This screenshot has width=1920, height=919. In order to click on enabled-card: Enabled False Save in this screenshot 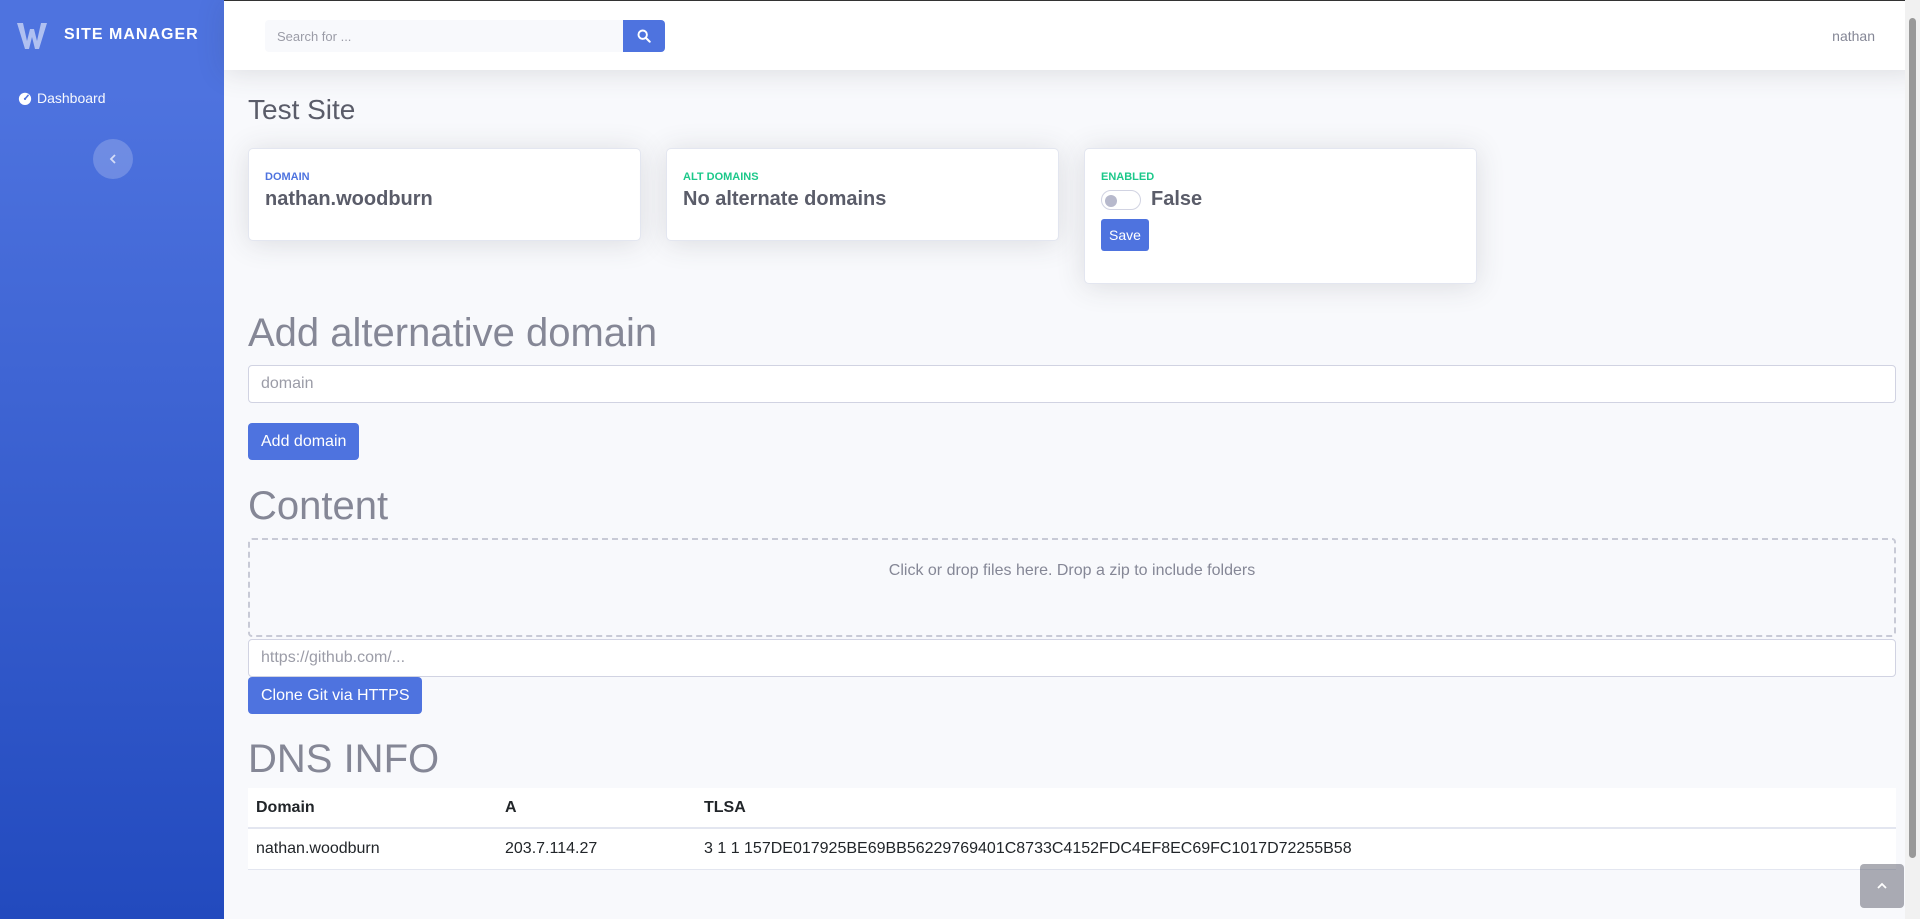, I will do `click(1280, 216)`.